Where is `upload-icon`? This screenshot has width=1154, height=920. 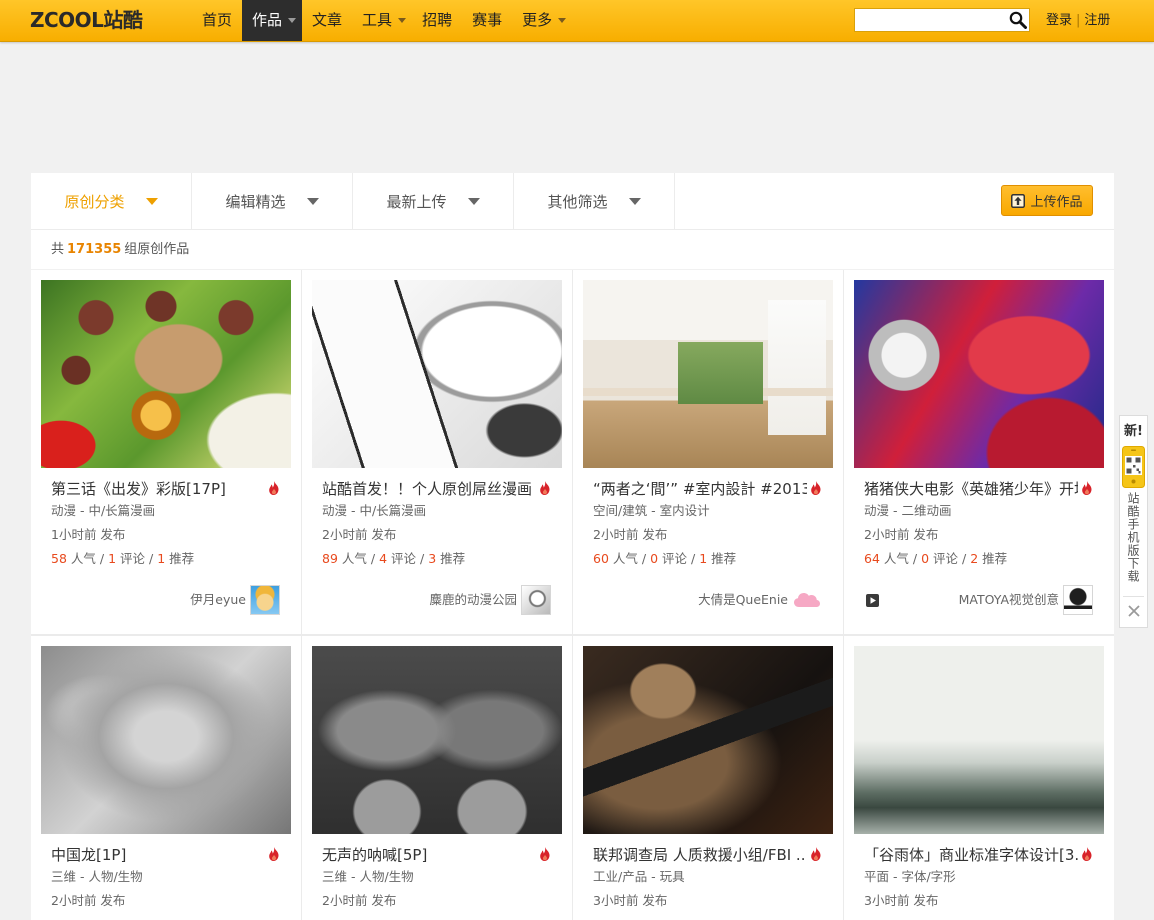
upload-icon is located at coordinates (1018, 200).